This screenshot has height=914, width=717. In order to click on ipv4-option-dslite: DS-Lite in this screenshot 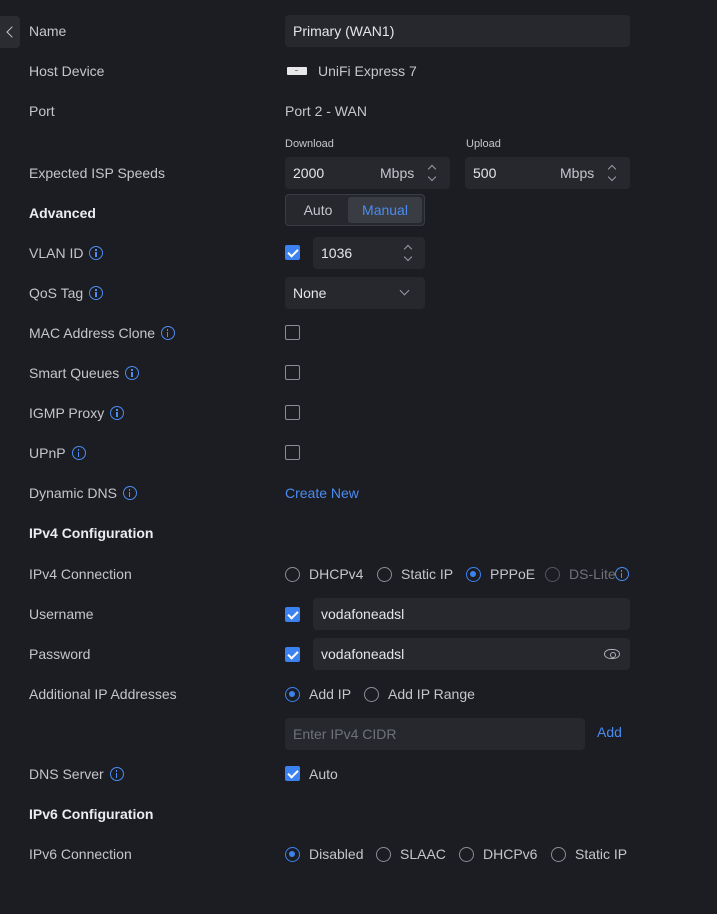, I will do `click(592, 574)`.